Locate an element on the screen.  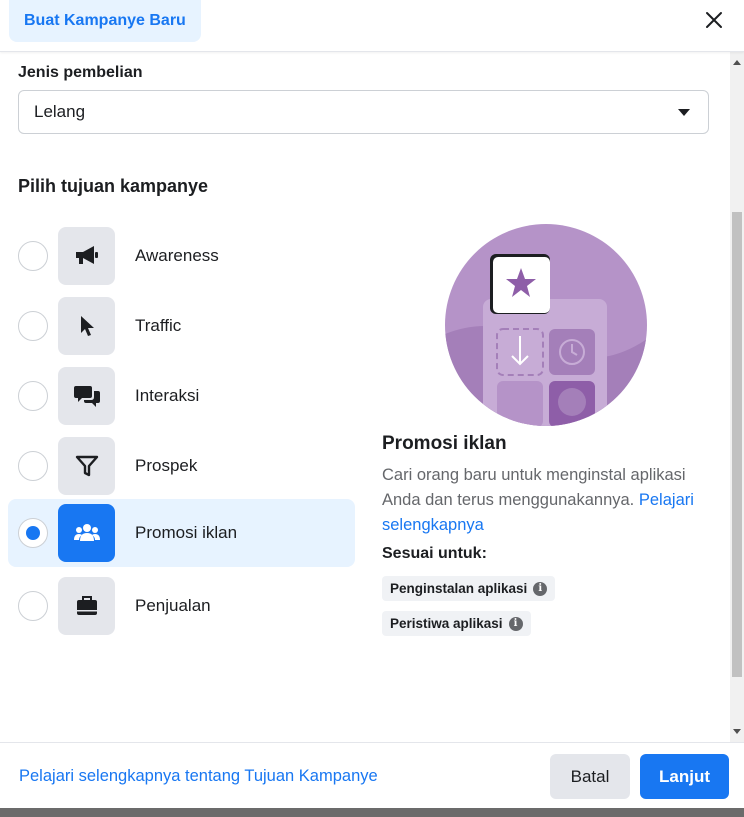
objective-option-prospek: Prospek is located at coordinates (181, 466).